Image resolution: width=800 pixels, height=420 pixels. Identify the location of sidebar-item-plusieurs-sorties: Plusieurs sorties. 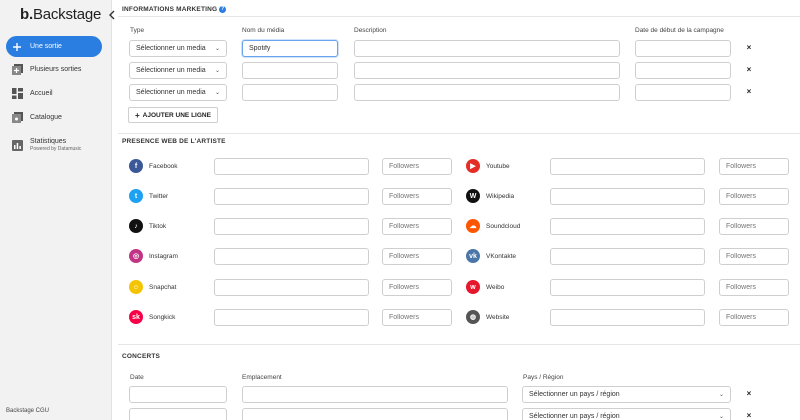
(54, 69).